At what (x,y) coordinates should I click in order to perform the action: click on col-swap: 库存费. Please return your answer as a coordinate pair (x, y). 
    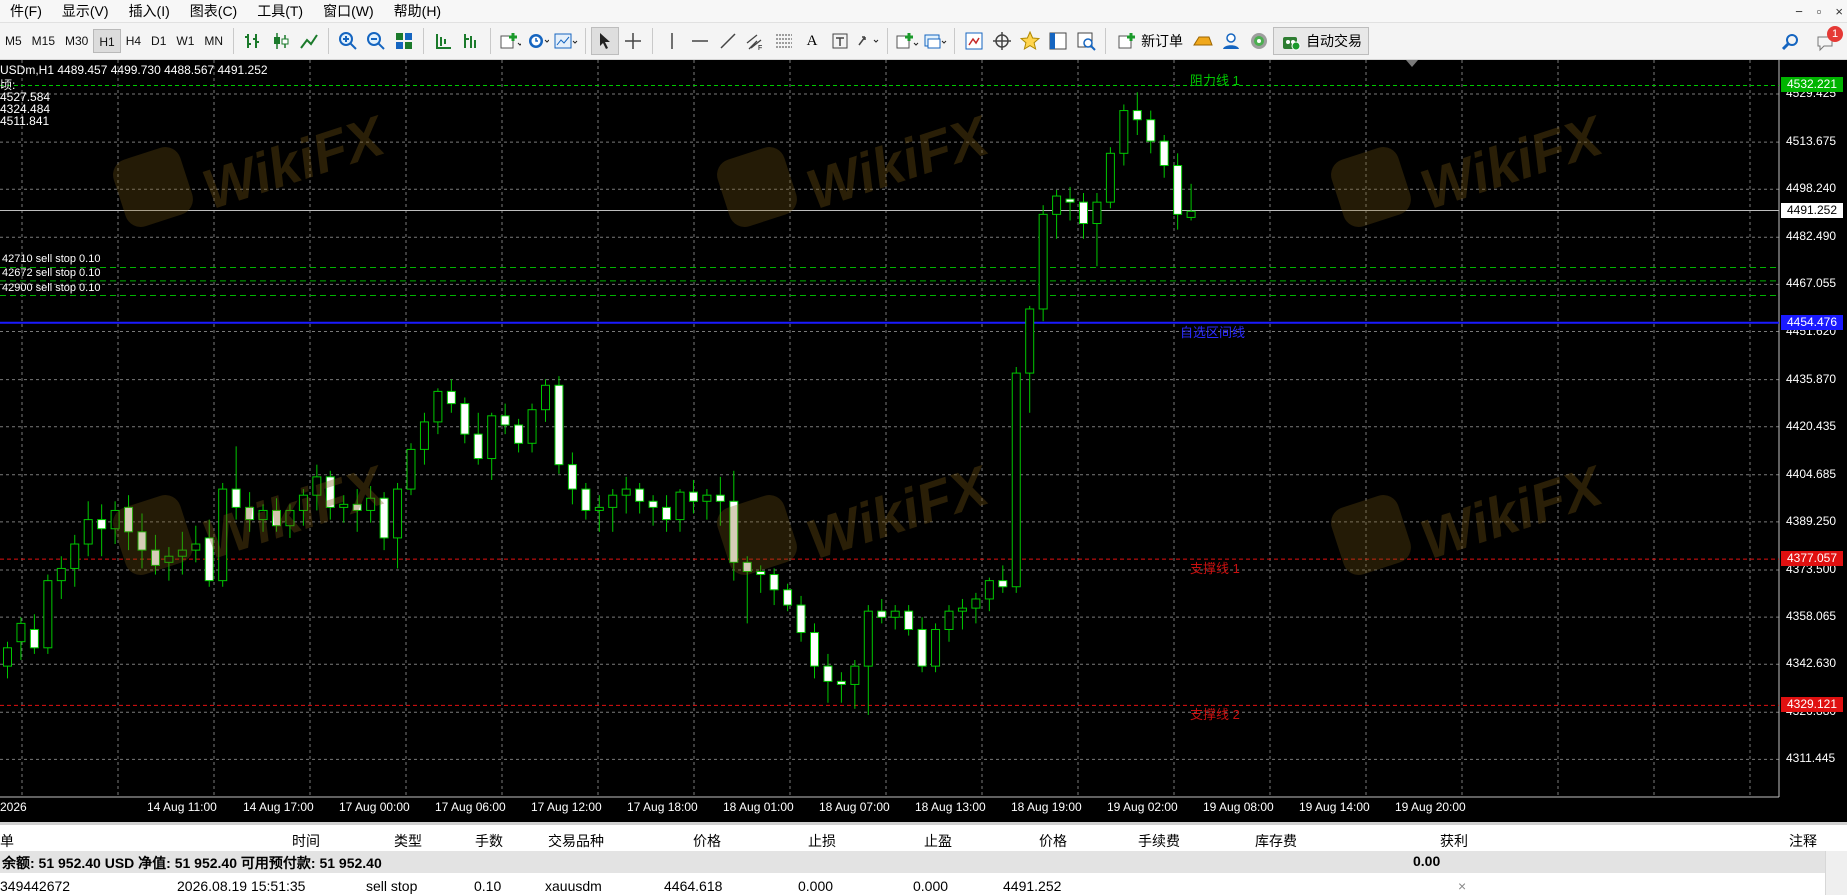
    Looking at the image, I should click on (1276, 841).